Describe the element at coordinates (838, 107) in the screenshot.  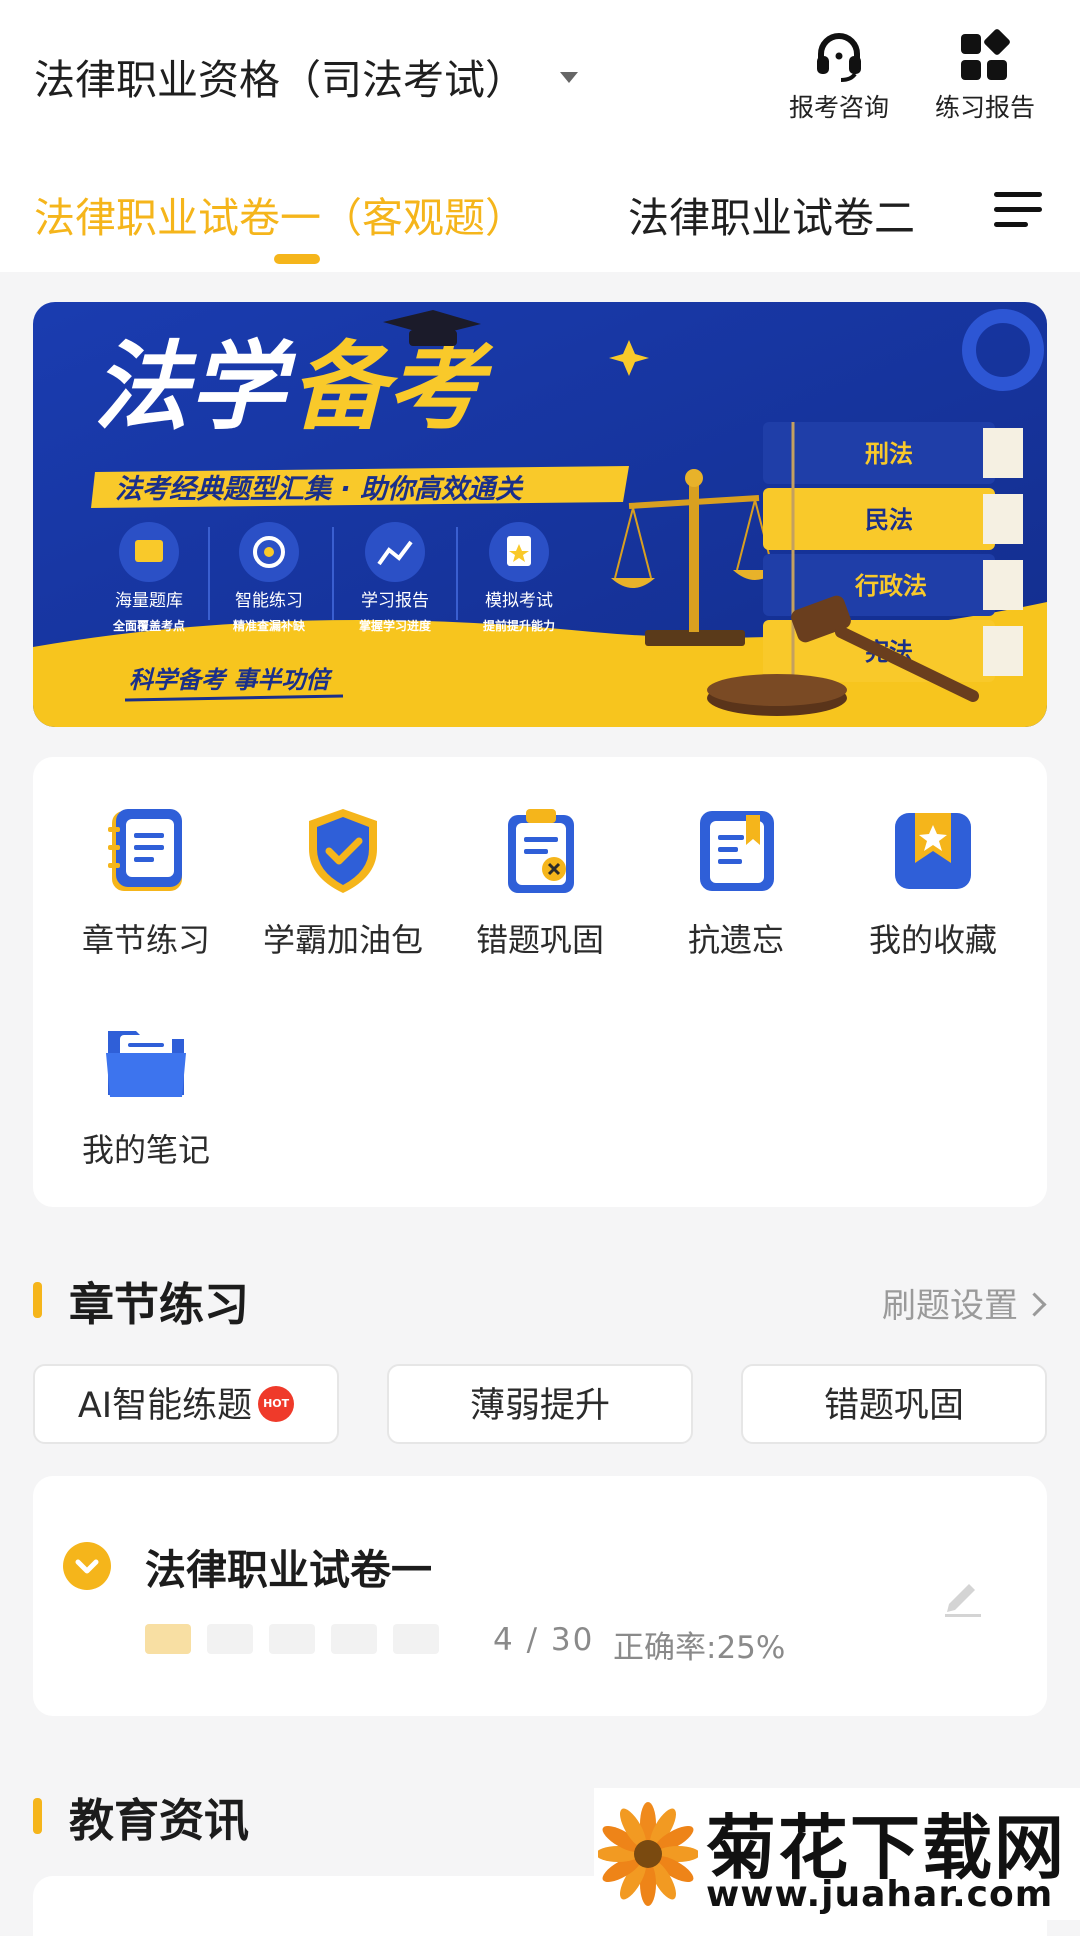
I see `consult-label: 报考咨询` at that location.